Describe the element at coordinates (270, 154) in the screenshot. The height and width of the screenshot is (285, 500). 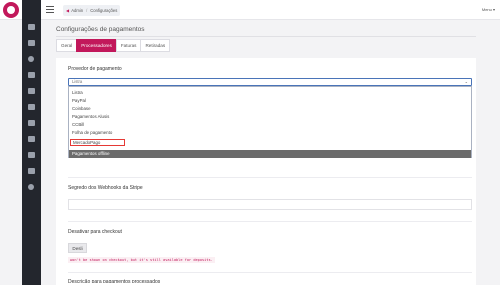
I see `option-pagamentos-offline: Pagamentos offline` at that location.